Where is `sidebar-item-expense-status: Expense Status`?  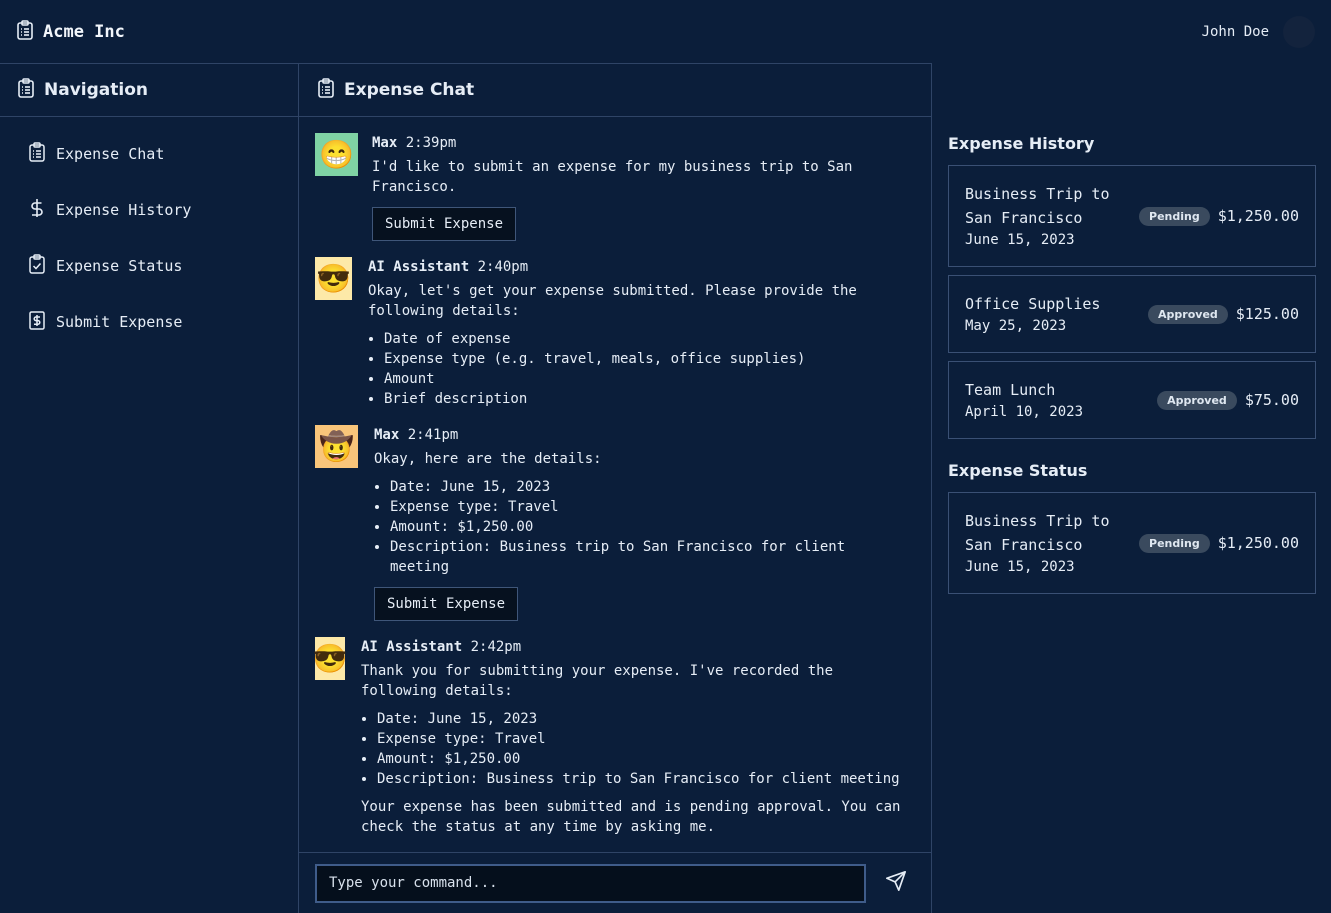 sidebar-item-expense-status: Expense Status is located at coordinates (149, 265).